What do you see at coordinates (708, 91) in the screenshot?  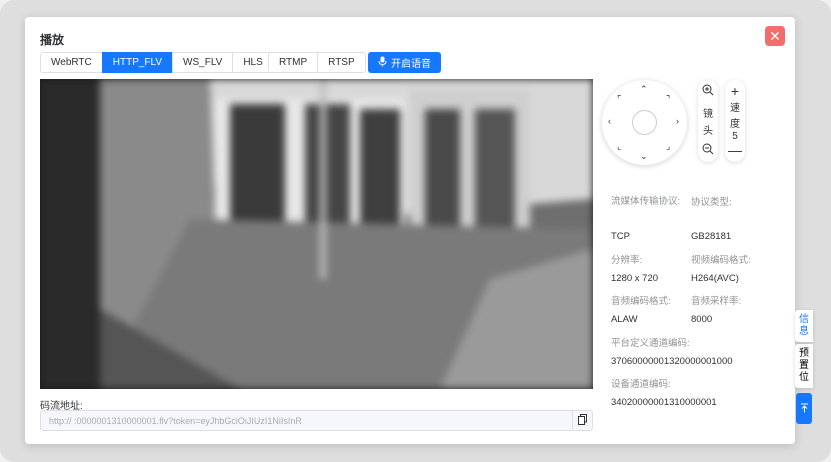 I see `zoom-in-icon` at bounding box center [708, 91].